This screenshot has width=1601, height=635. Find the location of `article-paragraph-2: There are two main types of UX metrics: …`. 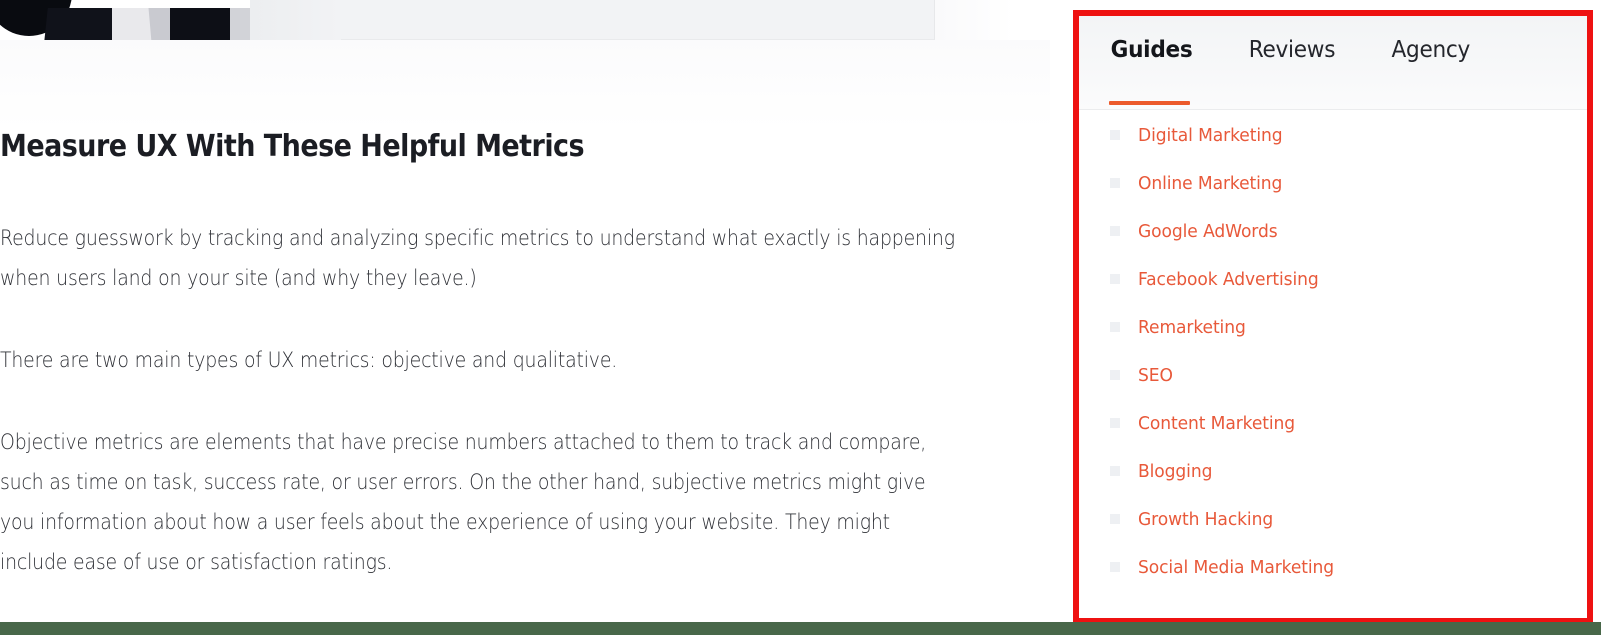

article-paragraph-2: There are two main types of UX metrics: … is located at coordinates (309, 360).